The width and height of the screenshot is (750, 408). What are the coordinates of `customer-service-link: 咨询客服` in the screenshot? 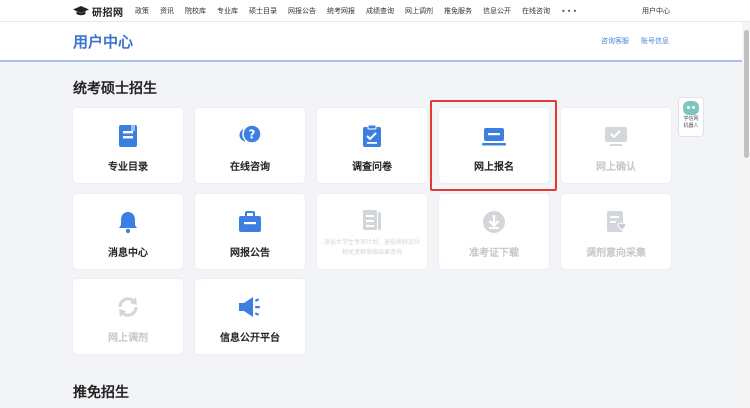 It's located at (615, 41).